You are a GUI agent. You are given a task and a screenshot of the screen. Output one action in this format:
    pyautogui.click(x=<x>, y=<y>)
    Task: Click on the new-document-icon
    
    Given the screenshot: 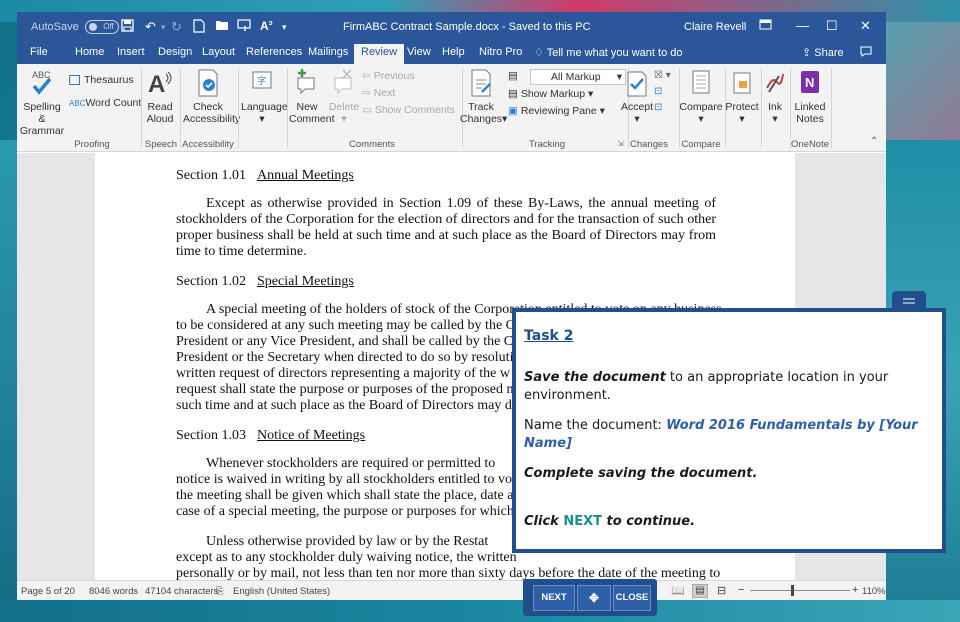 What is the action you would take?
    pyautogui.click(x=199, y=27)
    